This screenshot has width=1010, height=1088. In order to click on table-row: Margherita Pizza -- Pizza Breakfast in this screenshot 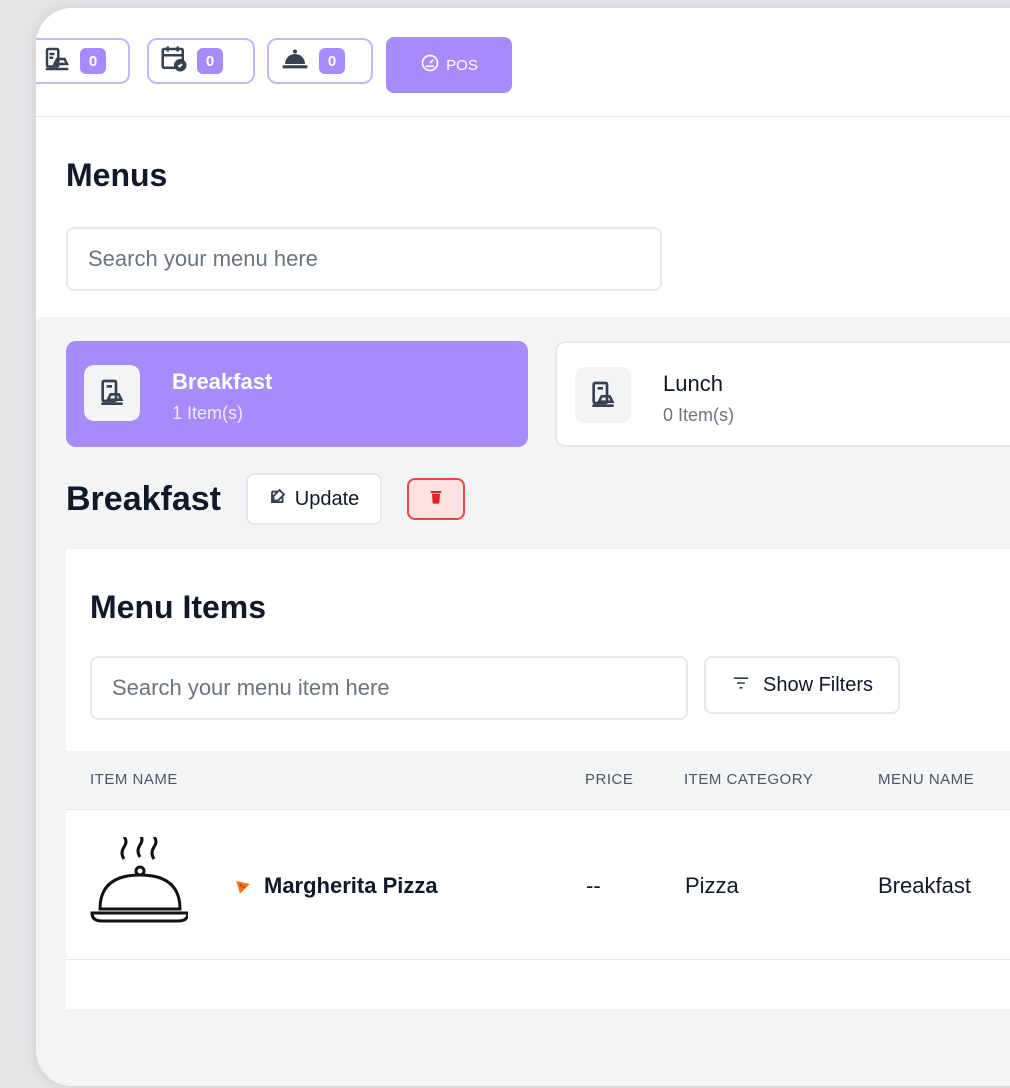, I will do `click(538, 884)`.